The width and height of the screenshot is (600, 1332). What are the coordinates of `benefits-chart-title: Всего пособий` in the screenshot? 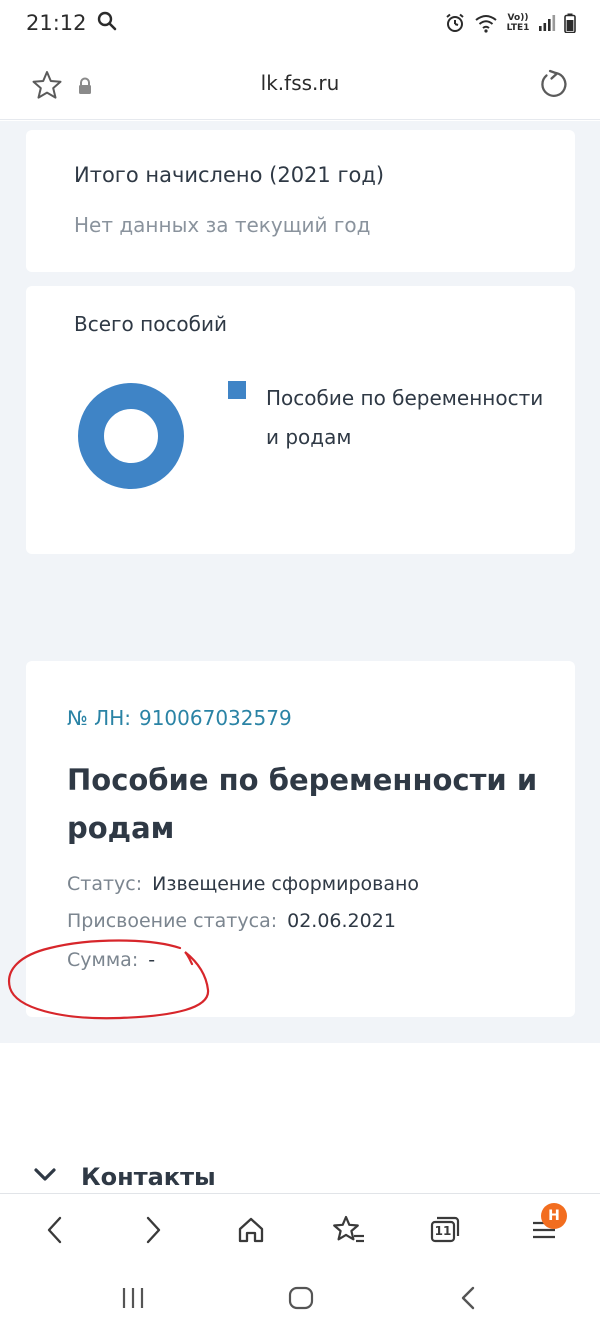 It's located at (150, 324).